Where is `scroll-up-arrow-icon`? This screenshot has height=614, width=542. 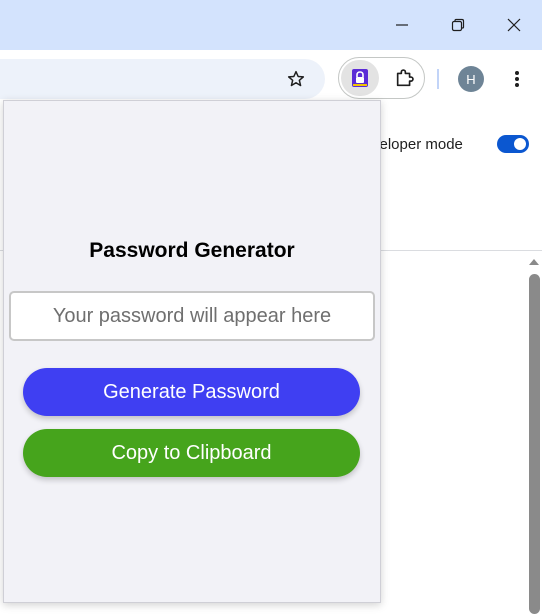 scroll-up-arrow-icon is located at coordinates (534, 262).